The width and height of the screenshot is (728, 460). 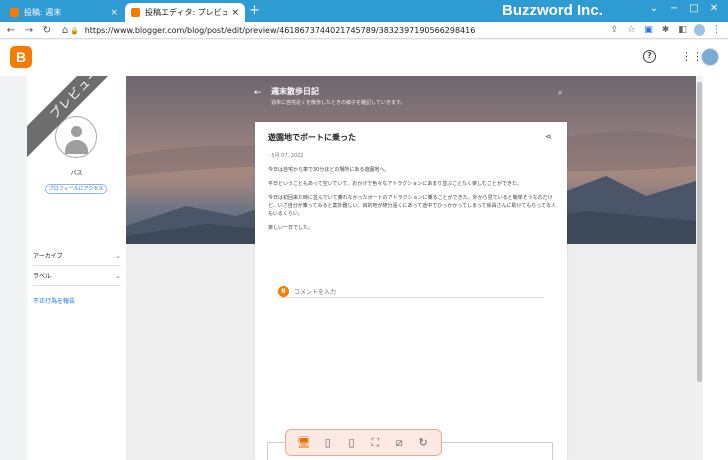 What do you see at coordinates (648, 30) in the screenshot?
I see `extension-icon: ▣` at bounding box center [648, 30].